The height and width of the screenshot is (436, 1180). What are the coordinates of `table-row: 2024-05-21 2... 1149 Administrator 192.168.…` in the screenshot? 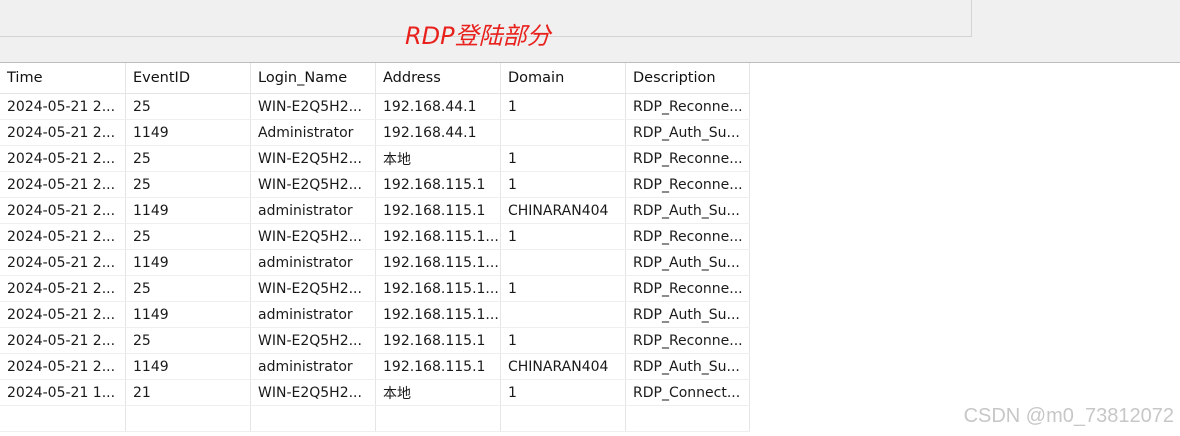 It's located at (375, 133).